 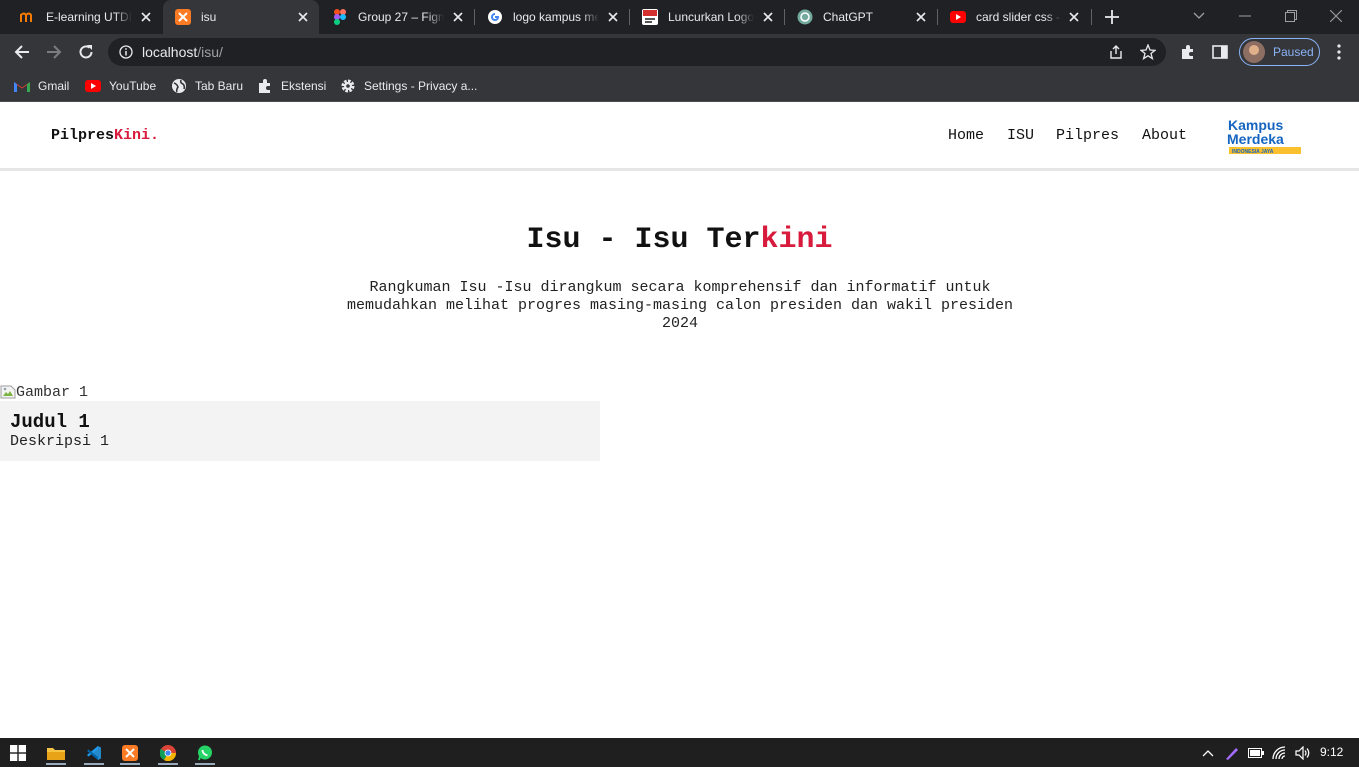 What do you see at coordinates (137, 135) in the screenshot?
I see `brand-accent: Kini.` at bounding box center [137, 135].